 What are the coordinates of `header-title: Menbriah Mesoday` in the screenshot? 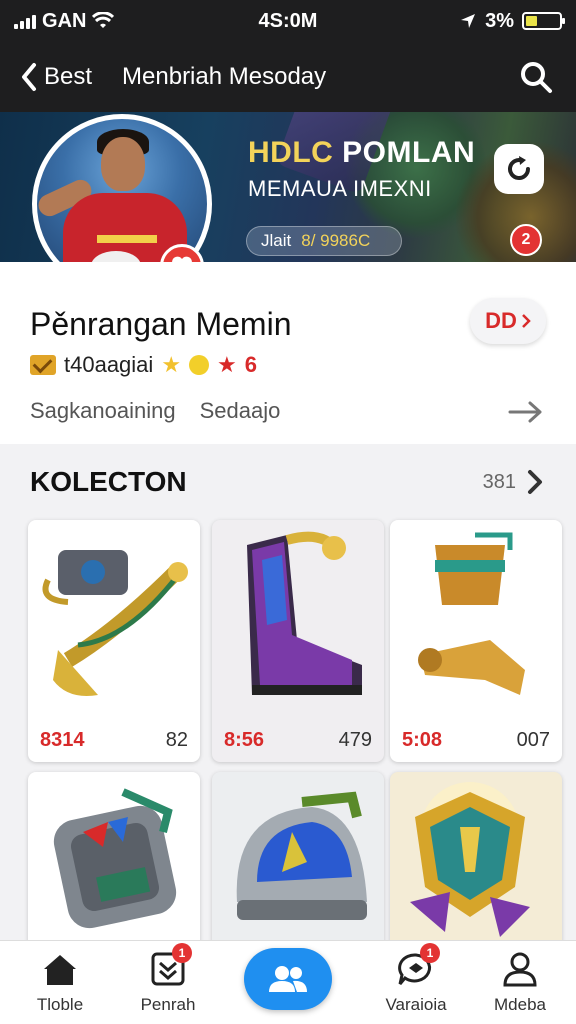 It's located at (224, 76).